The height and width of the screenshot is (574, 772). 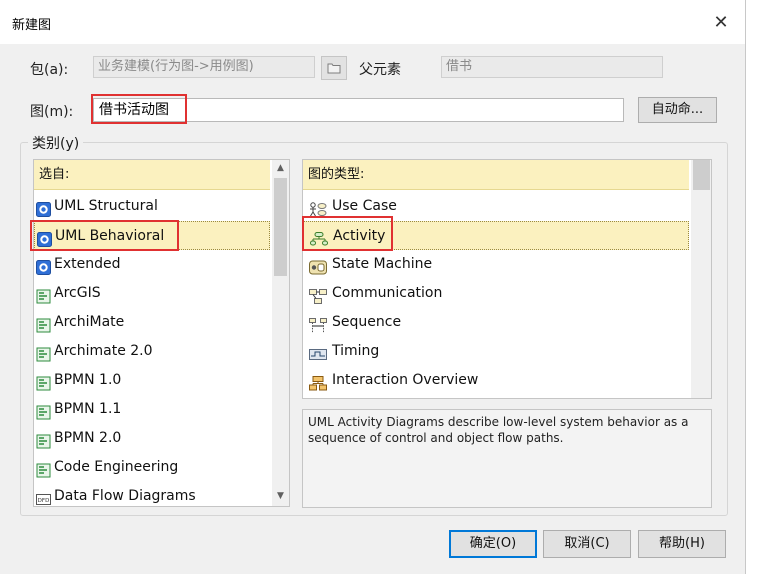 I want to click on scroll-up-icon: ▲, so click(x=280, y=168).